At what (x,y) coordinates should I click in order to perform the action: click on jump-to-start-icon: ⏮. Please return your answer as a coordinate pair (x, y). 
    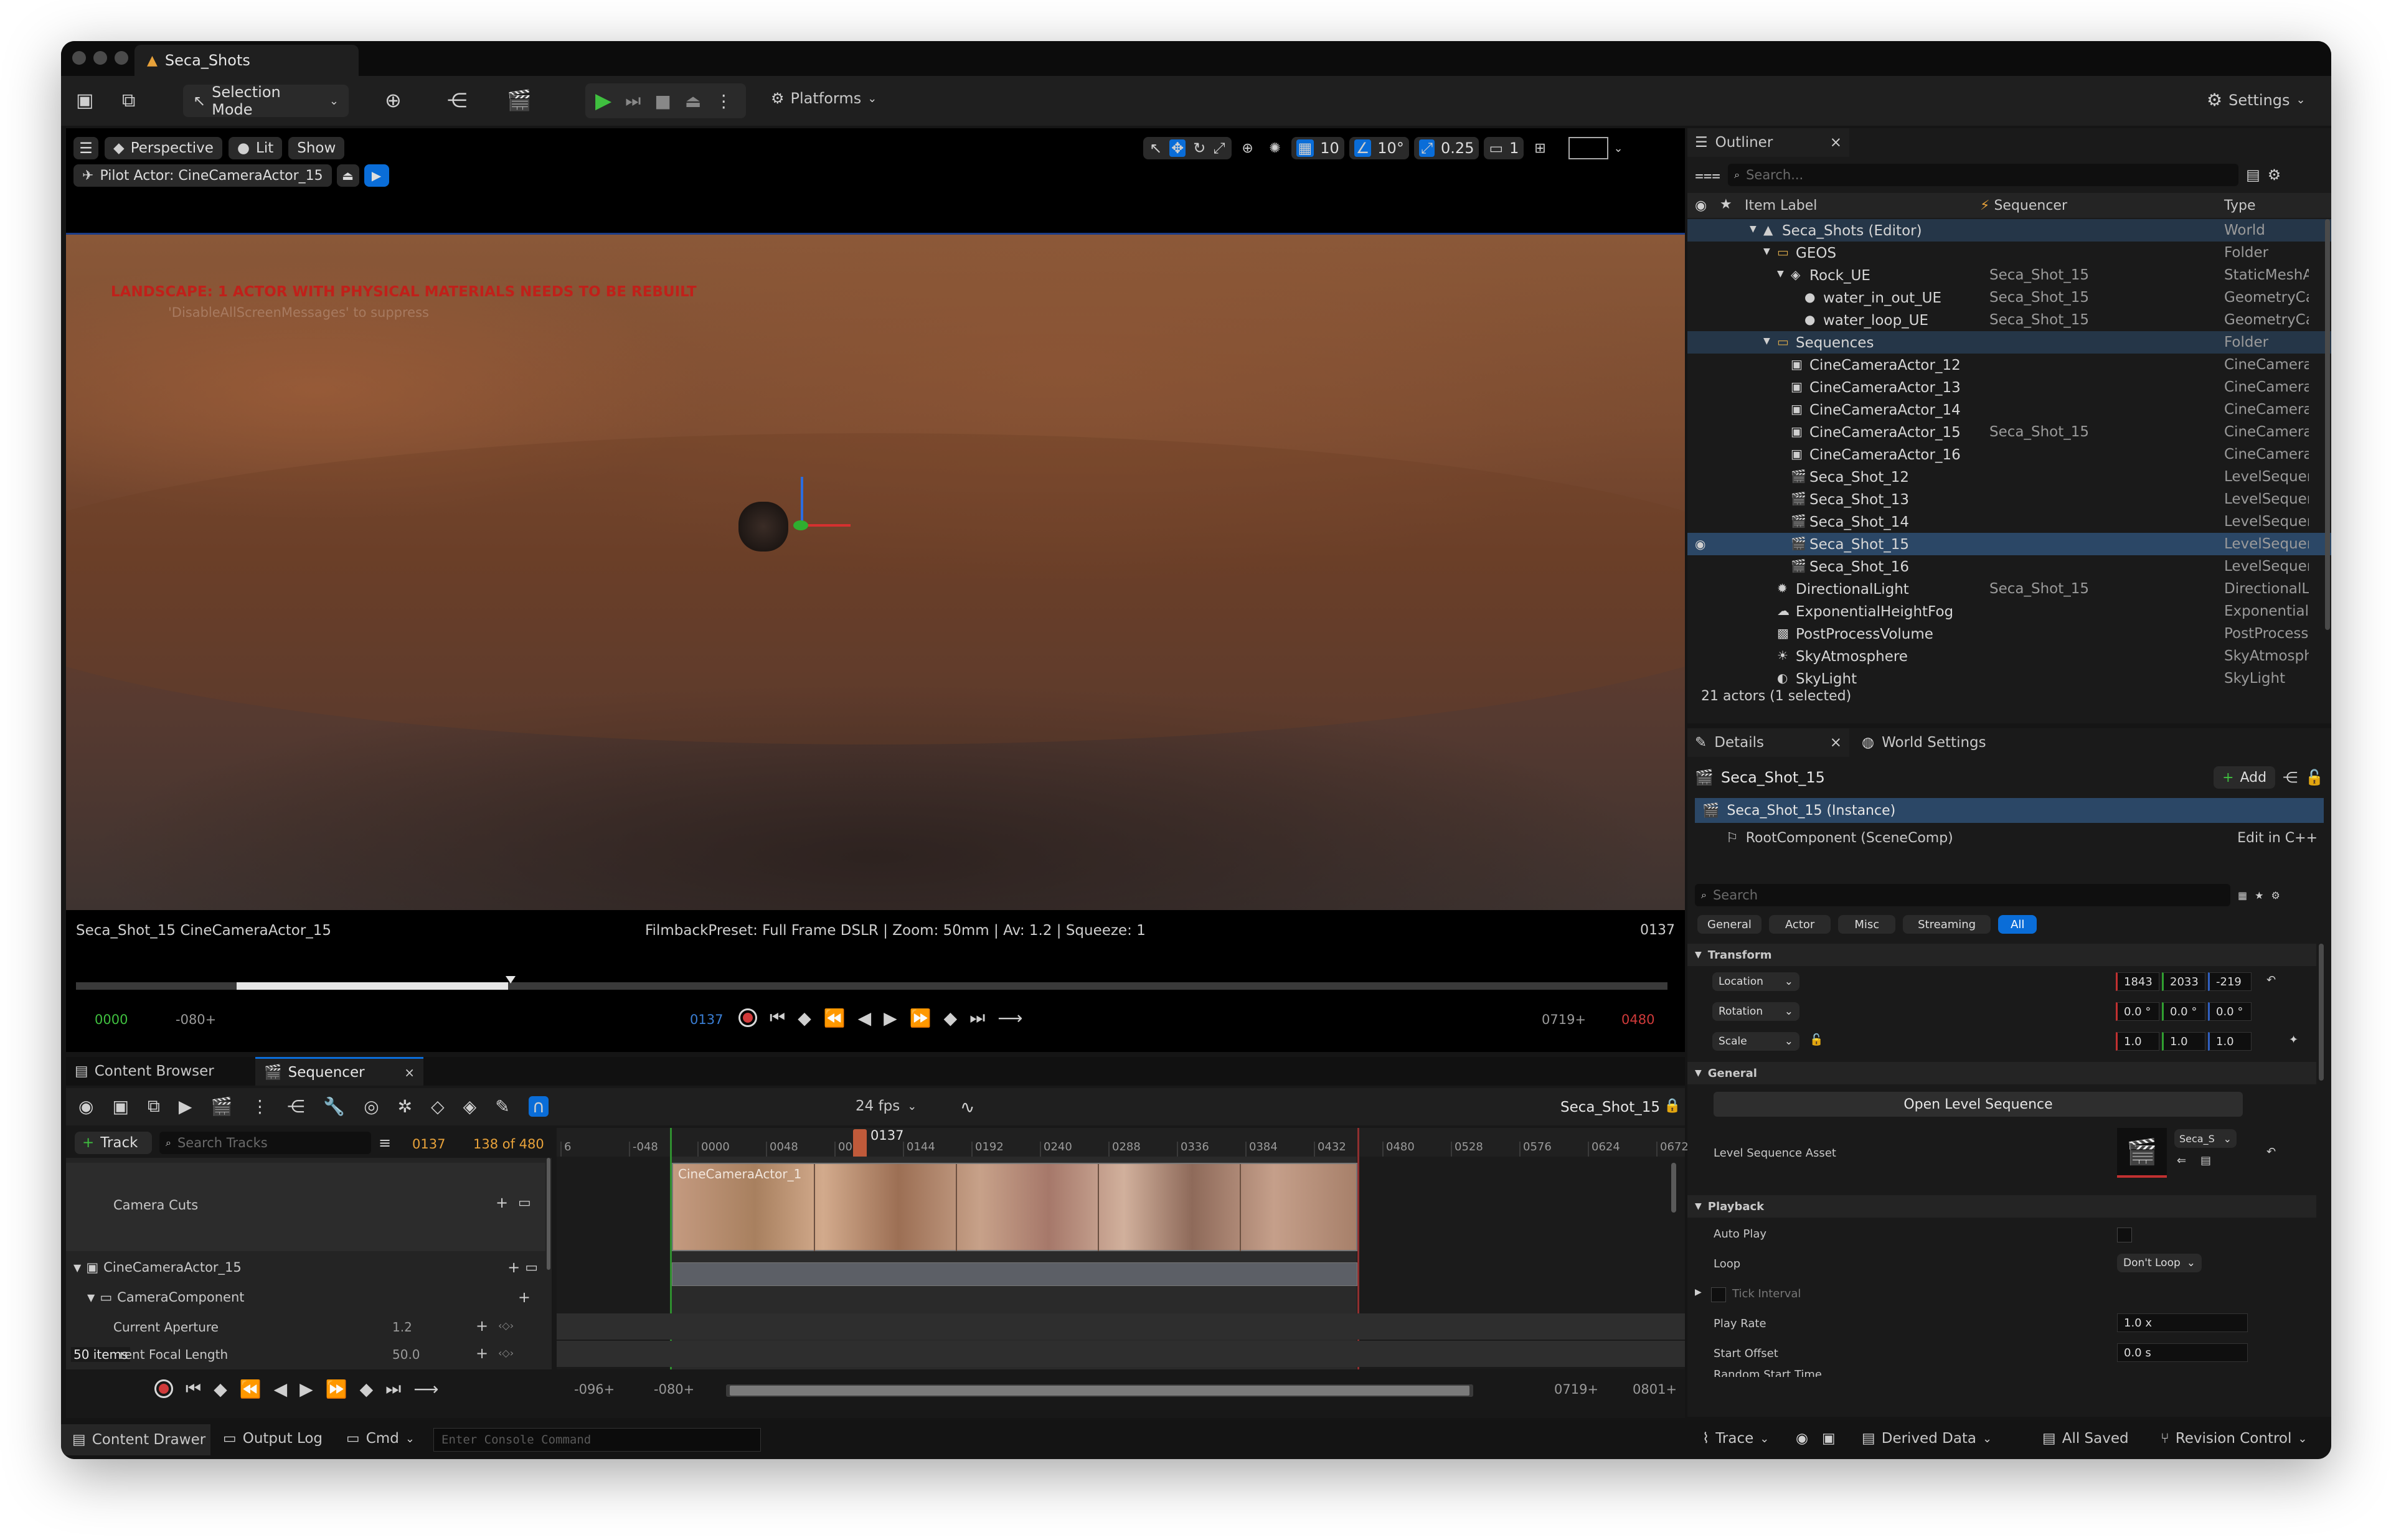
    Looking at the image, I should click on (778, 1017).